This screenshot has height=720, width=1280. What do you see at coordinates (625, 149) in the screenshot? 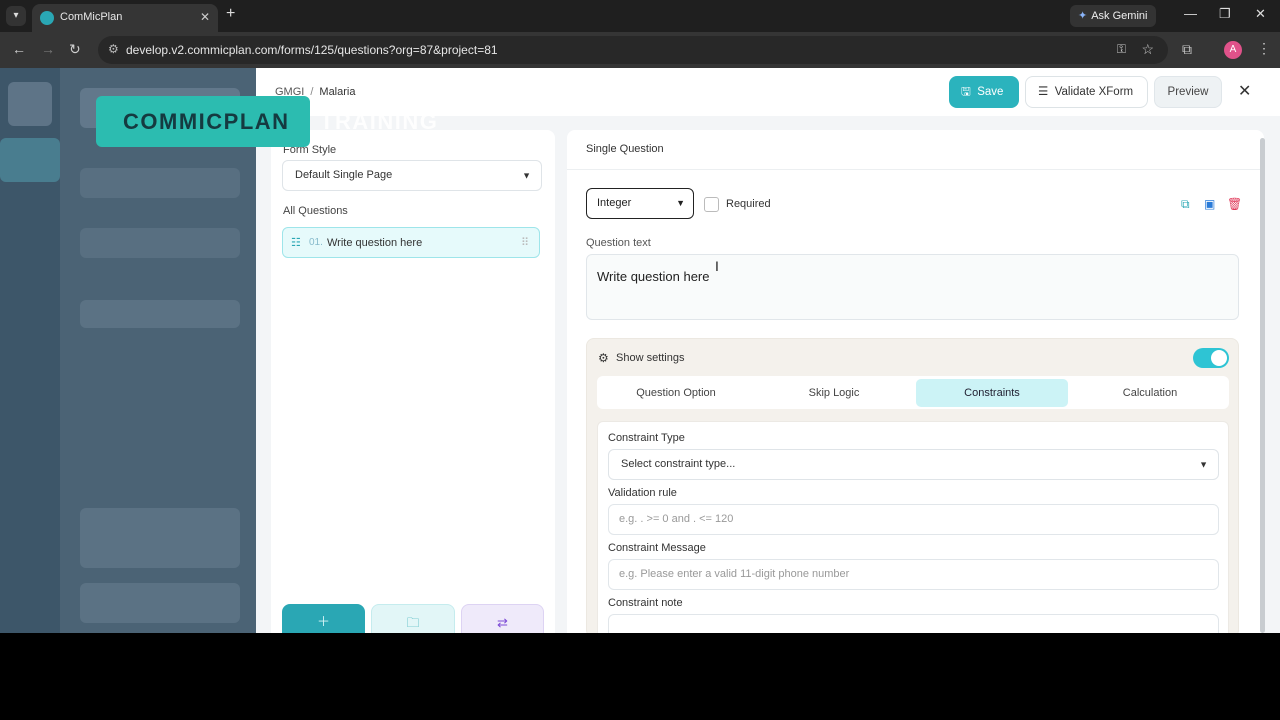
I see `panel-title: Single Question` at bounding box center [625, 149].